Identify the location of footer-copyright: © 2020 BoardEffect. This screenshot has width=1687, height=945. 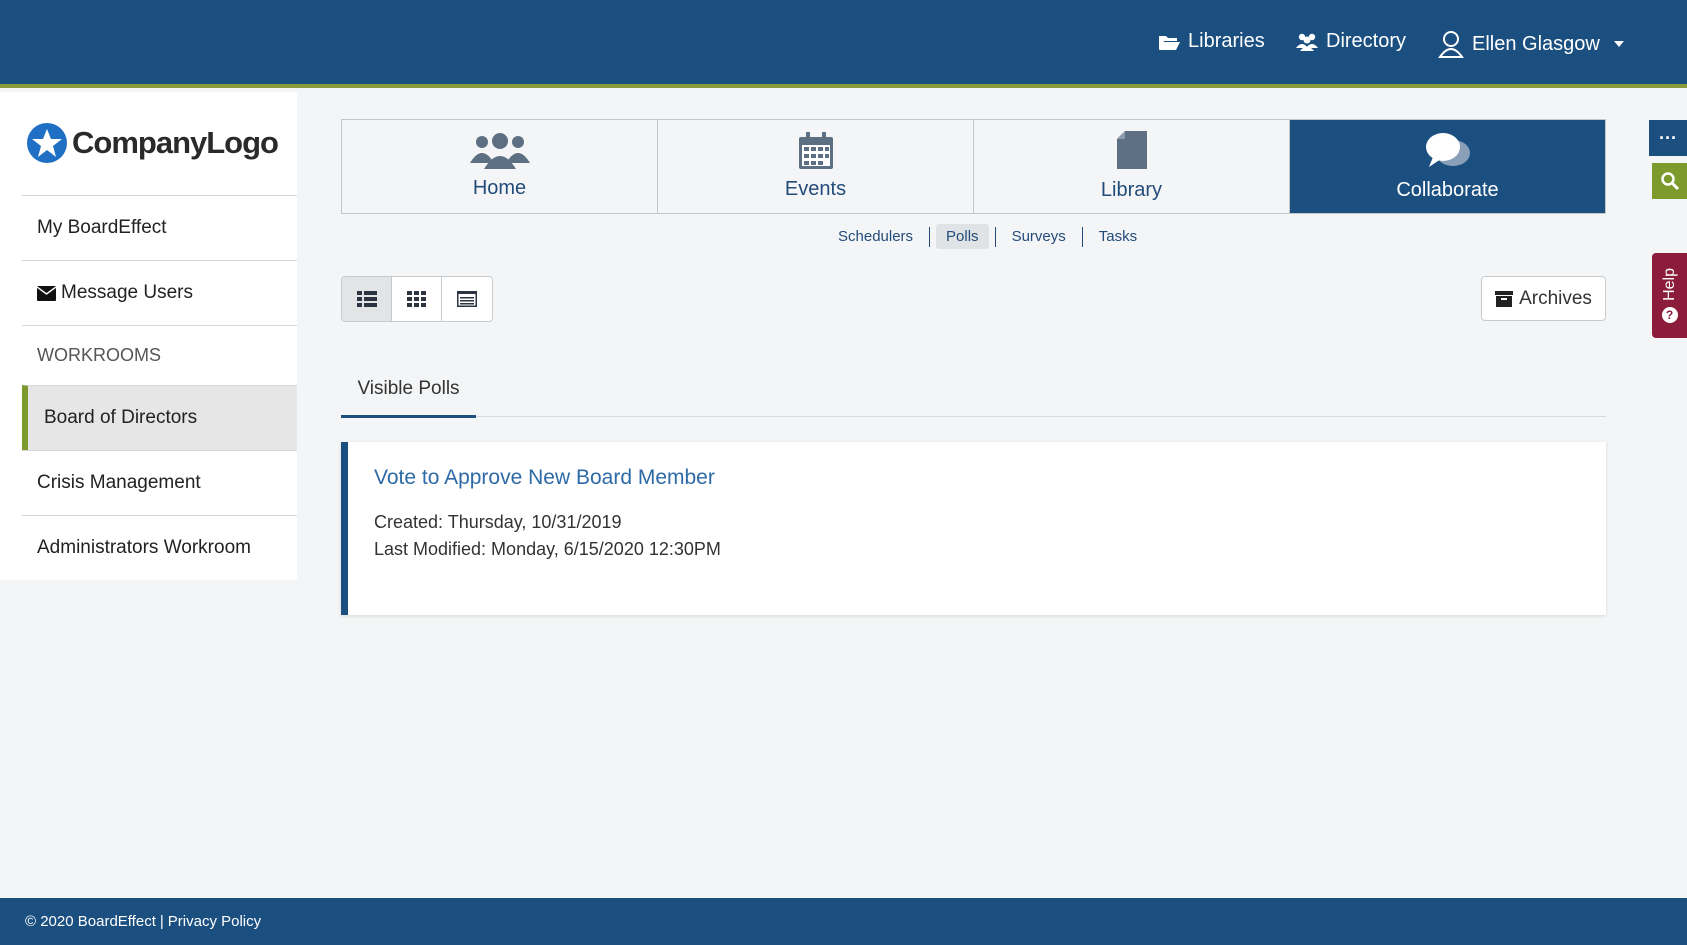
(90, 921).